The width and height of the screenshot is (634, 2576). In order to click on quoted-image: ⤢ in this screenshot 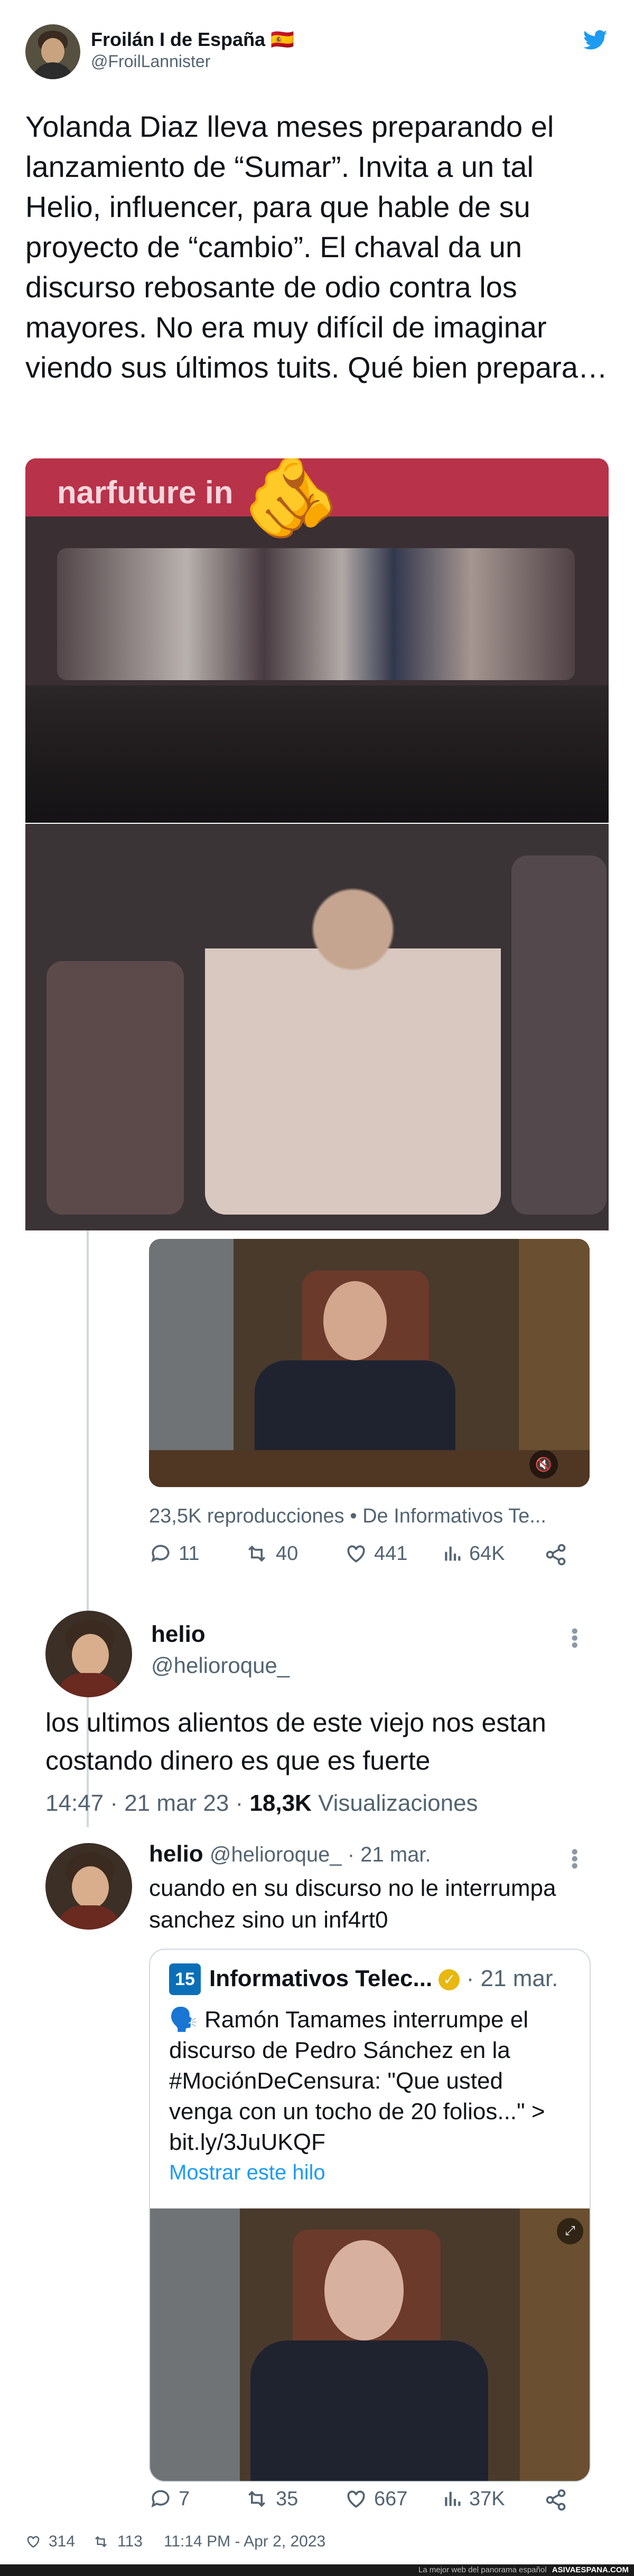, I will do `click(370, 2344)`.